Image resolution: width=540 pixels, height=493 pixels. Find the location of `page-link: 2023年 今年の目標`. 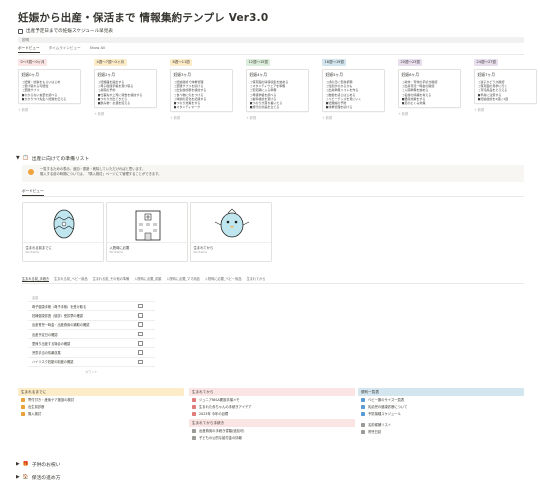

page-link: 2023年 今年の目標 is located at coordinates (272, 413).